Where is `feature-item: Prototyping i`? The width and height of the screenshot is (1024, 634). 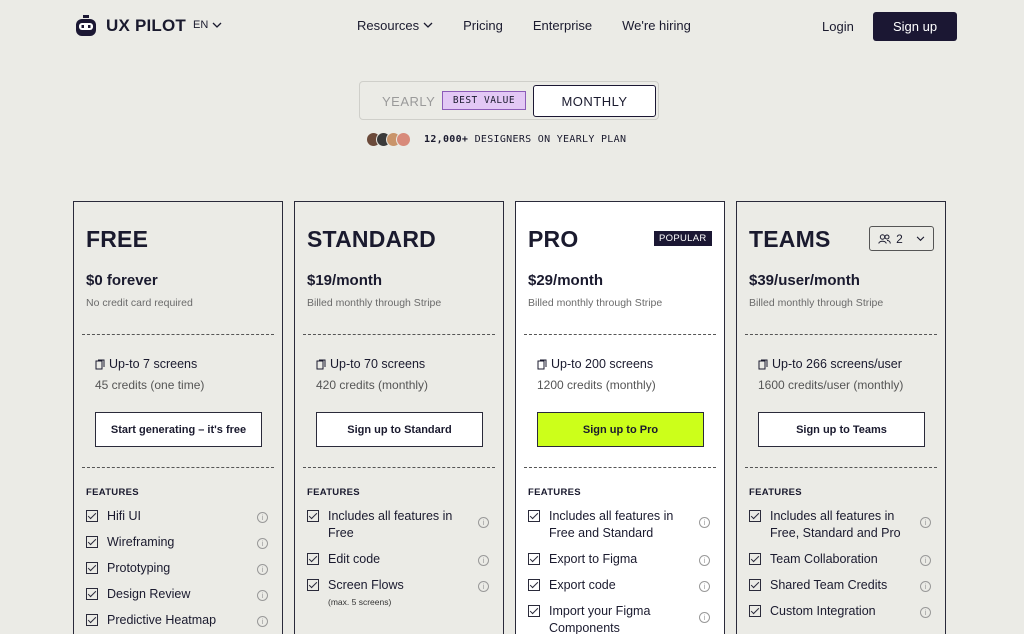
feature-item: Prototyping i is located at coordinates (179, 568).